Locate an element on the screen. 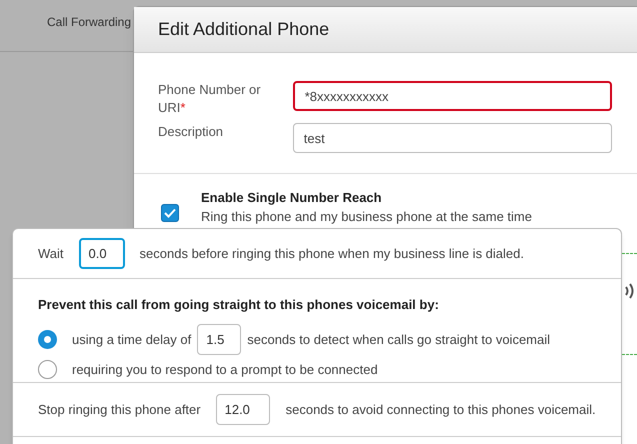 The width and height of the screenshot is (637, 444). field-label: Phone Number or URI* is located at coordinates (210, 99).